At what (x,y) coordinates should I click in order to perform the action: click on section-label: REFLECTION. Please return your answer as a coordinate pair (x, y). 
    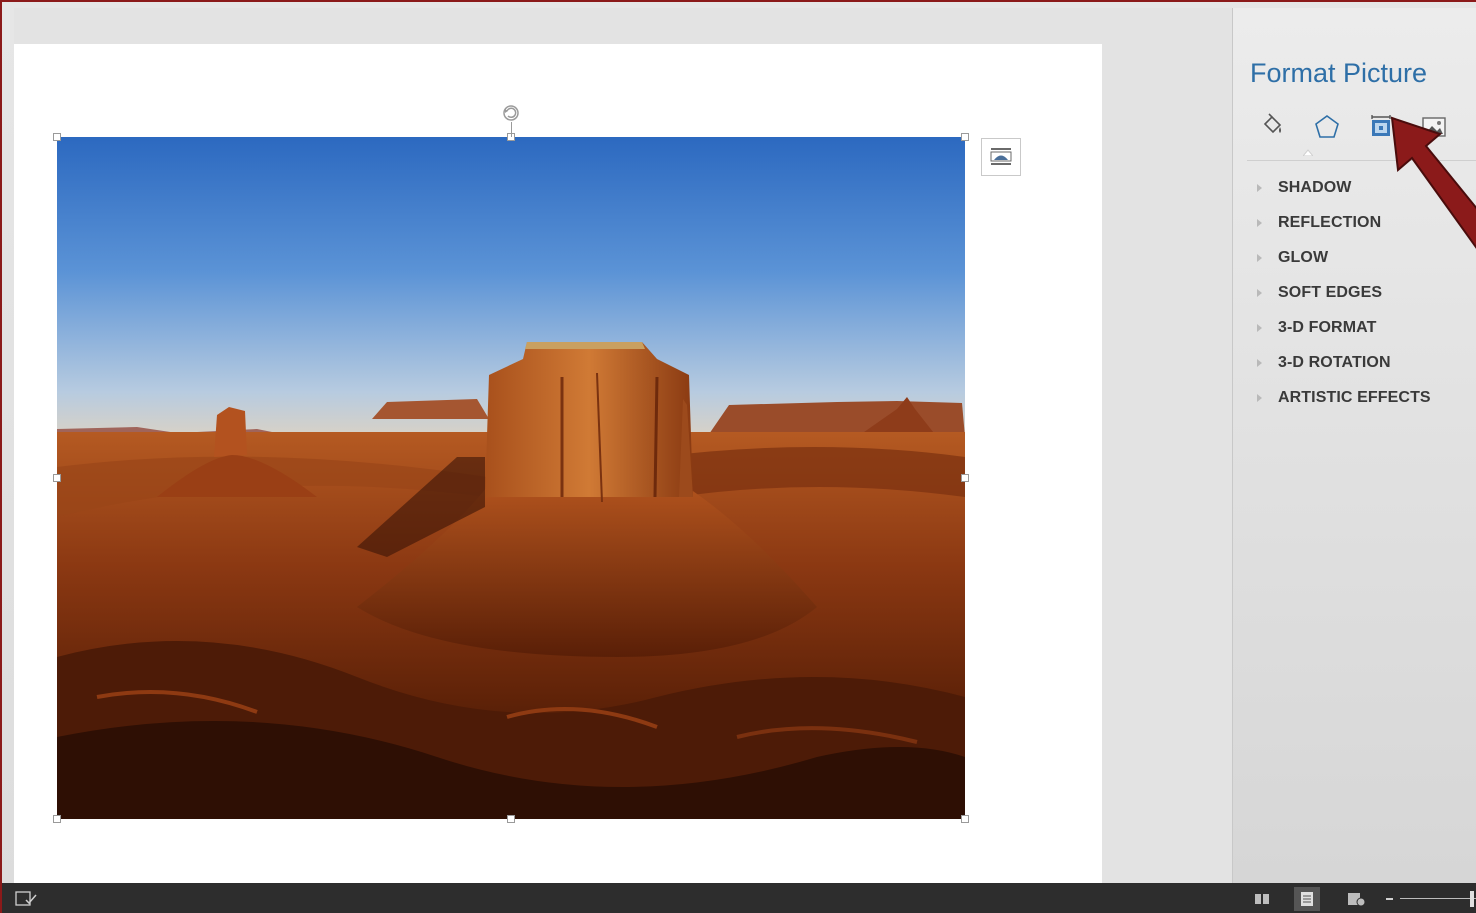
    Looking at the image, I should click on (1330, 222).